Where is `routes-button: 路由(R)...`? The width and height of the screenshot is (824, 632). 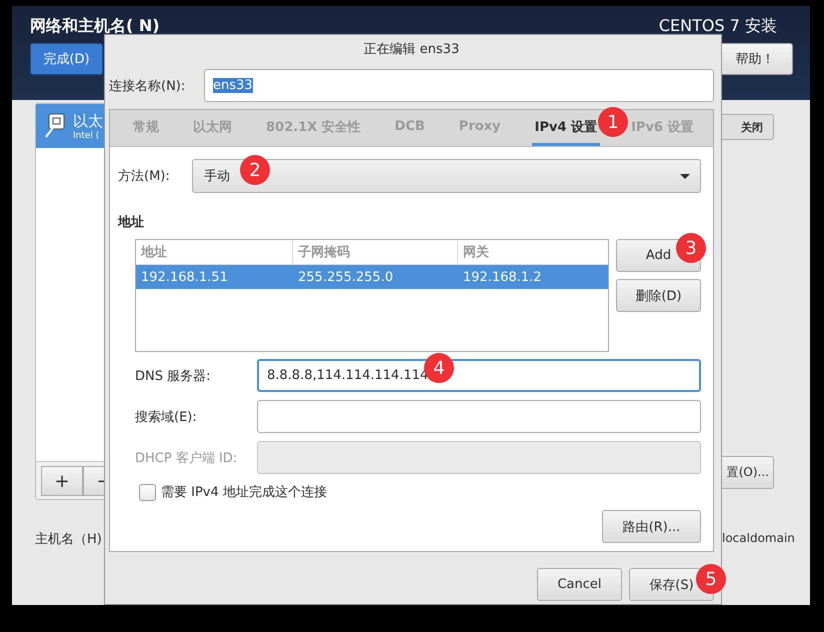
routes-button: 路由(R)... is located at coordinates (651, 526).